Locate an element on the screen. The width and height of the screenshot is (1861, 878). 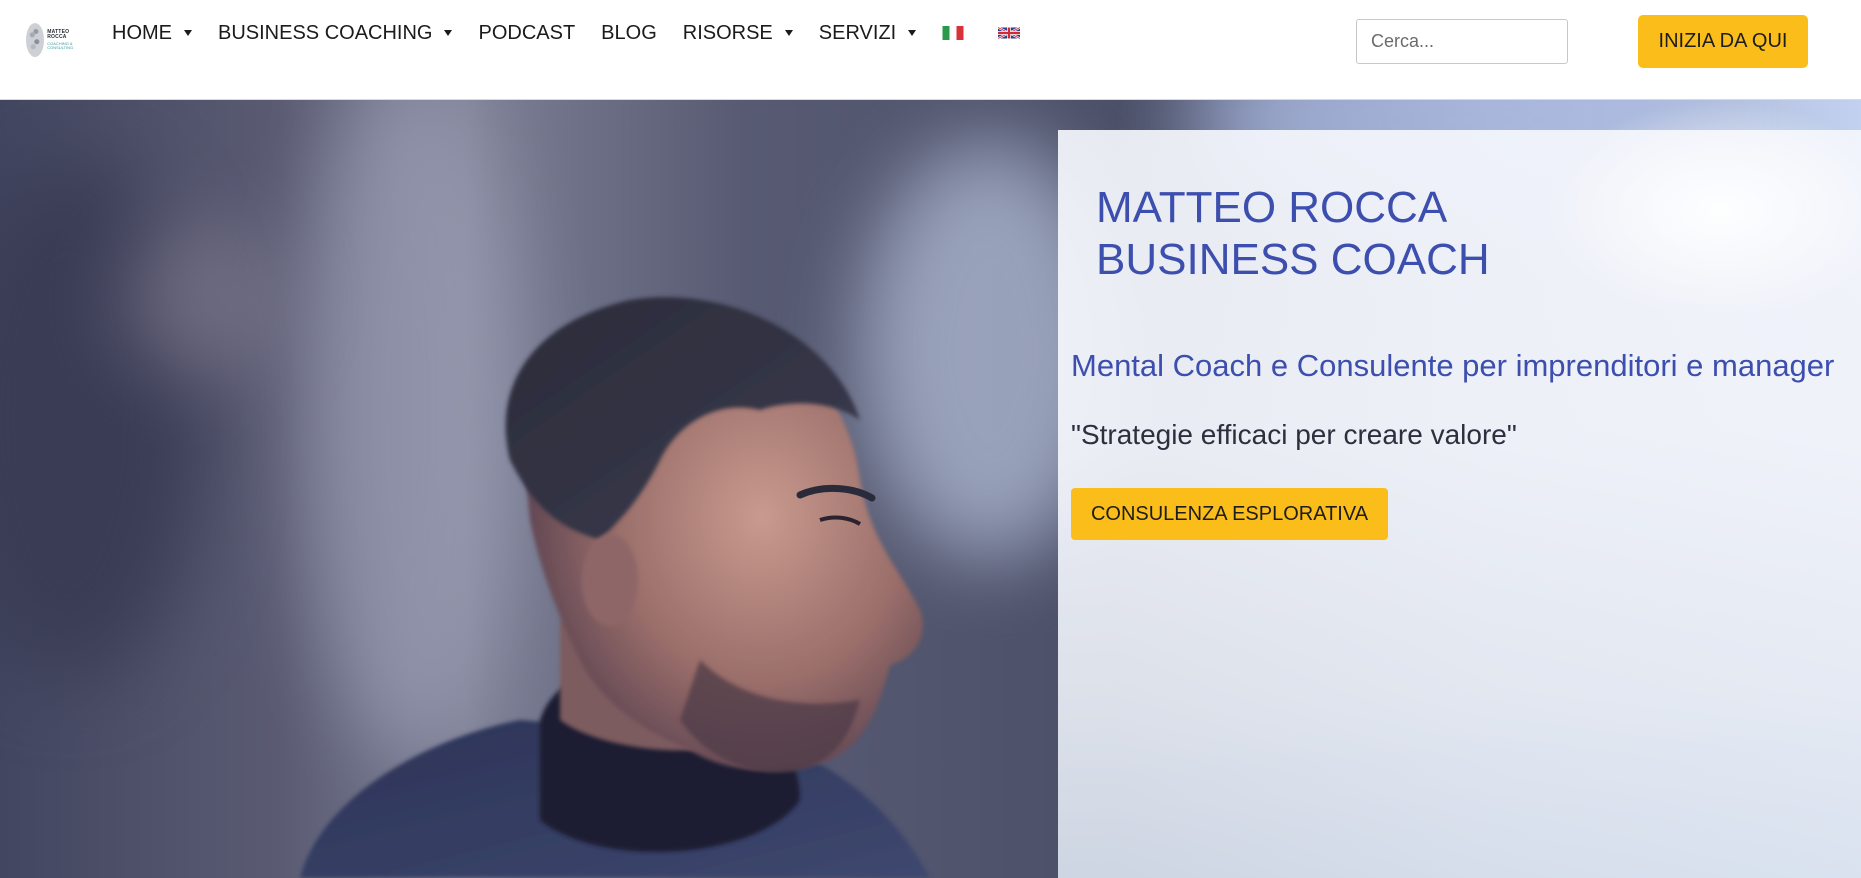
uk-flag-icon is located at coordinates (1009, 33).